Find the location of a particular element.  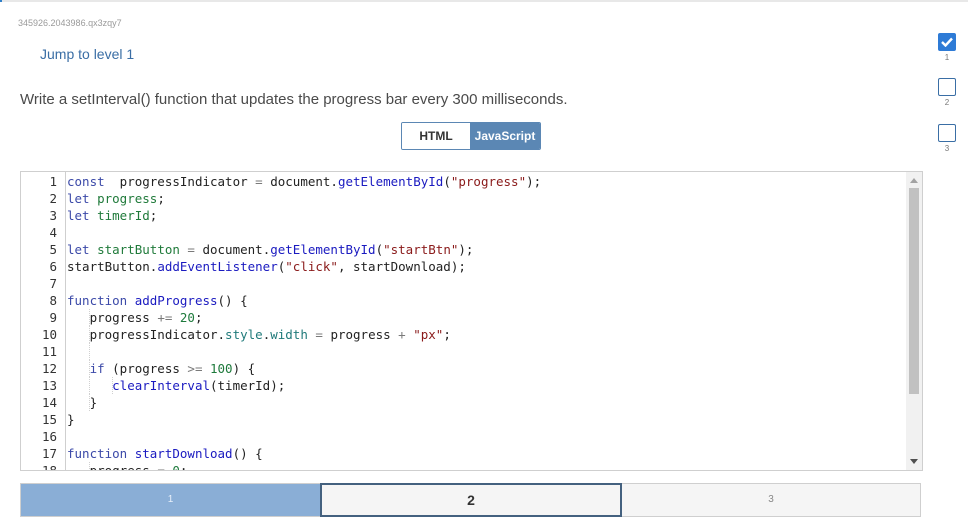

code-token: startDownload is located at coordinates (183, 453).